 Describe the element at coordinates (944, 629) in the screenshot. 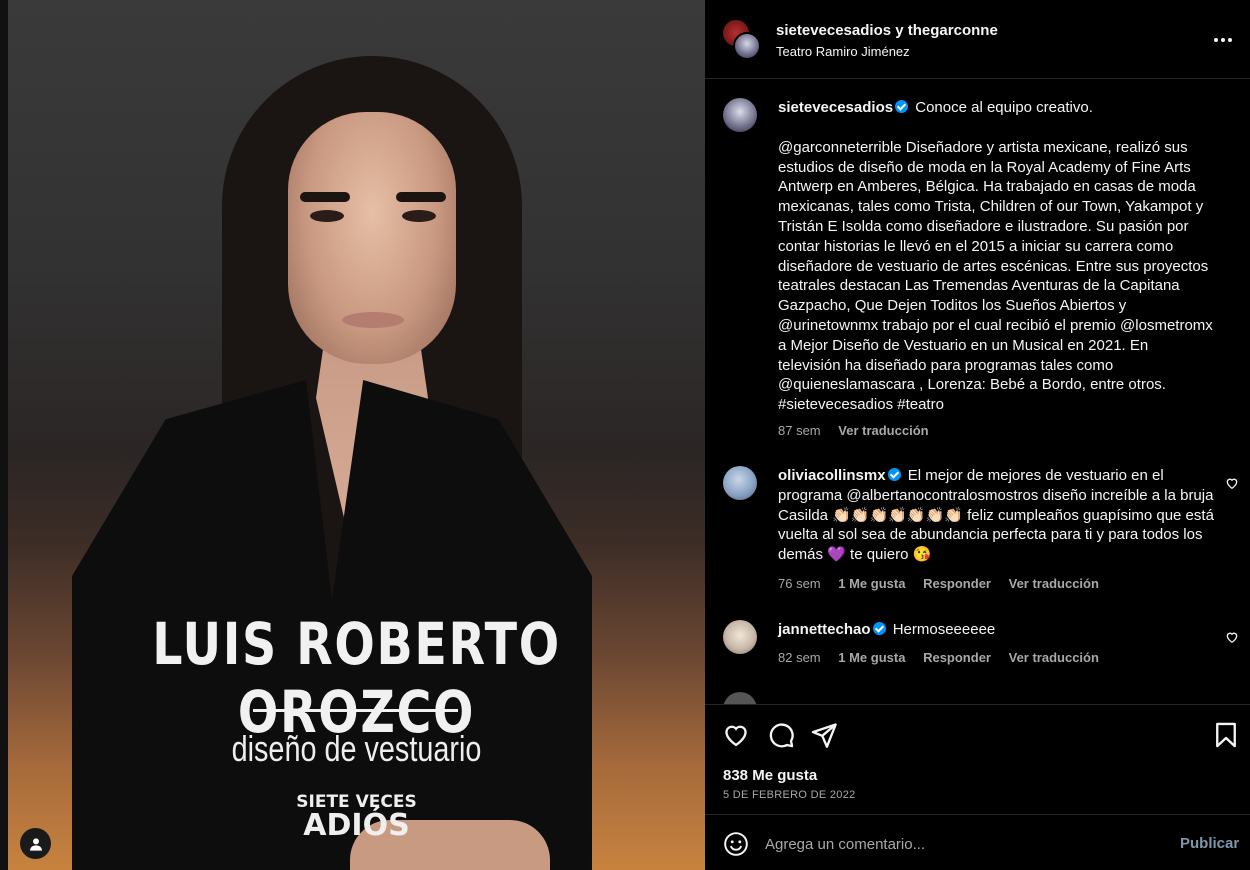

I see `comment-body: Hermoseeeeee` at that location.